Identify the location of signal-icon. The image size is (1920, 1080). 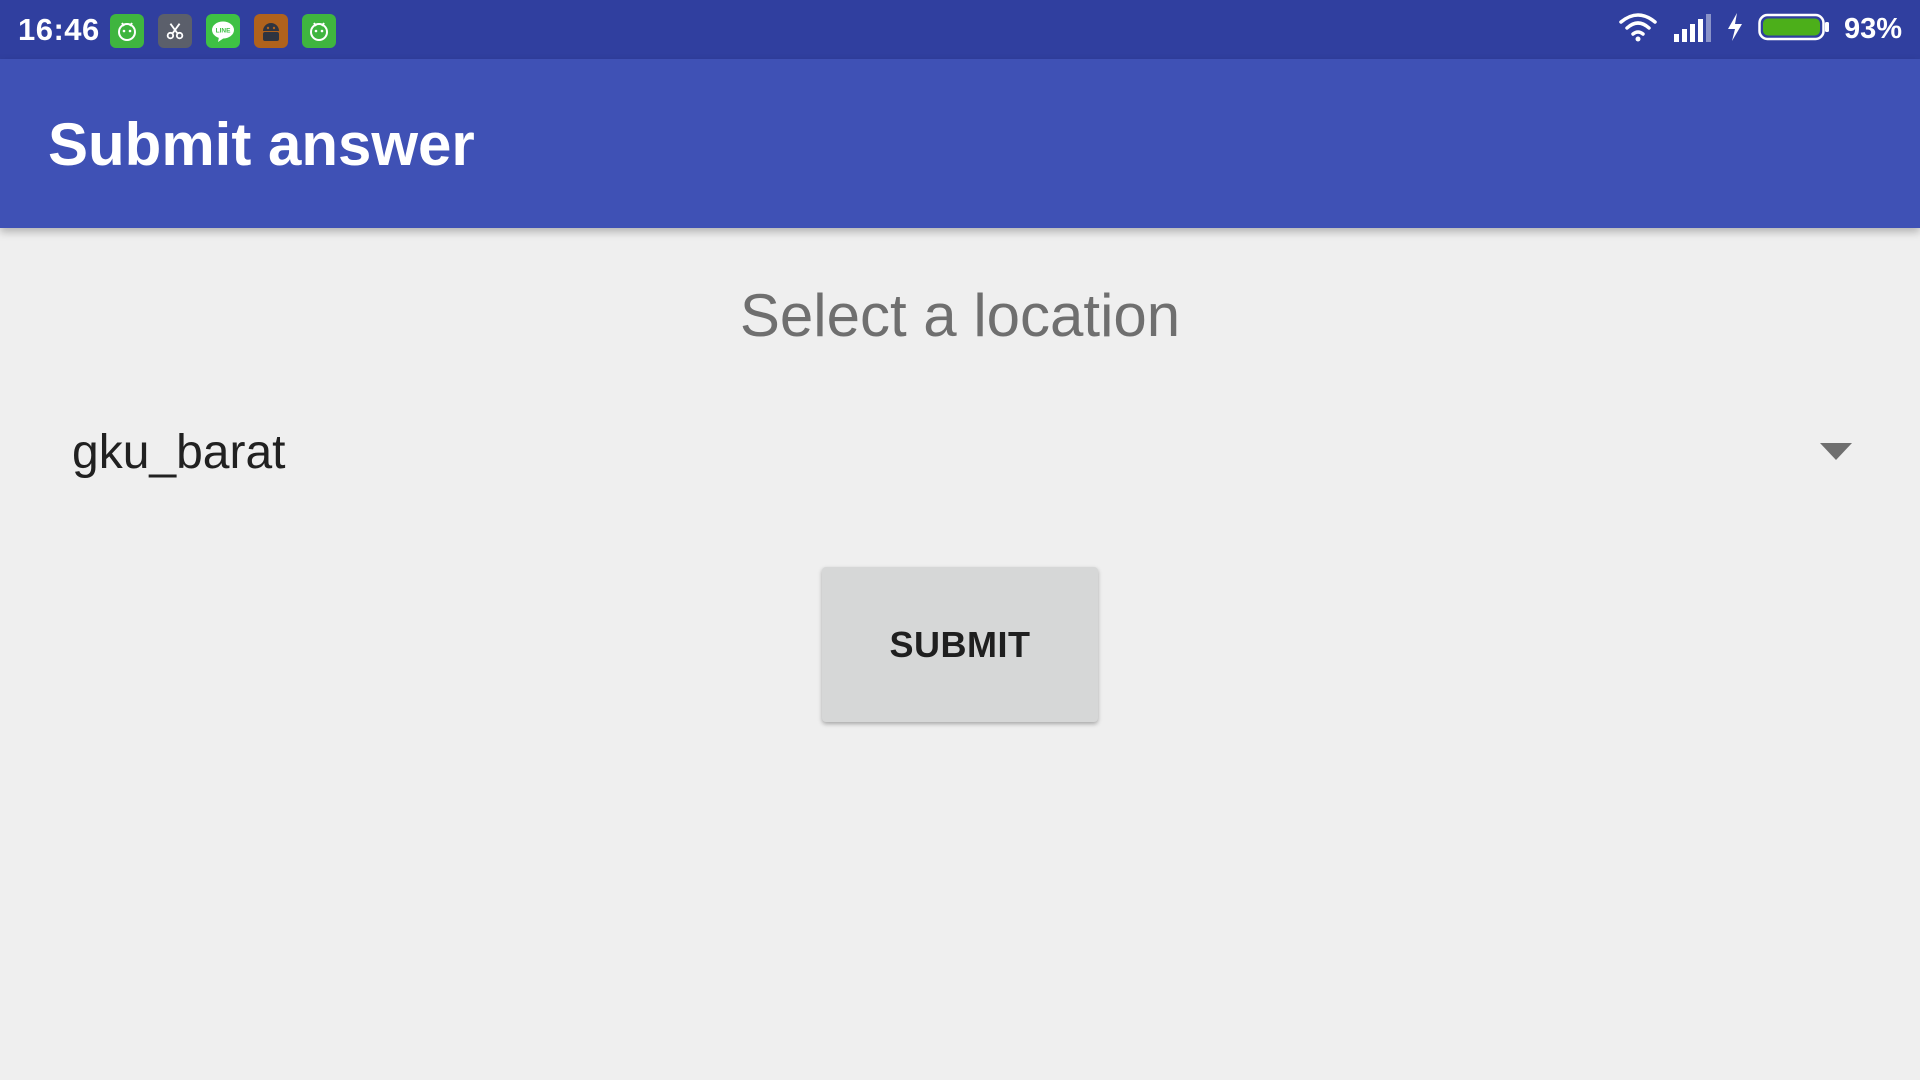
(1692, 29).